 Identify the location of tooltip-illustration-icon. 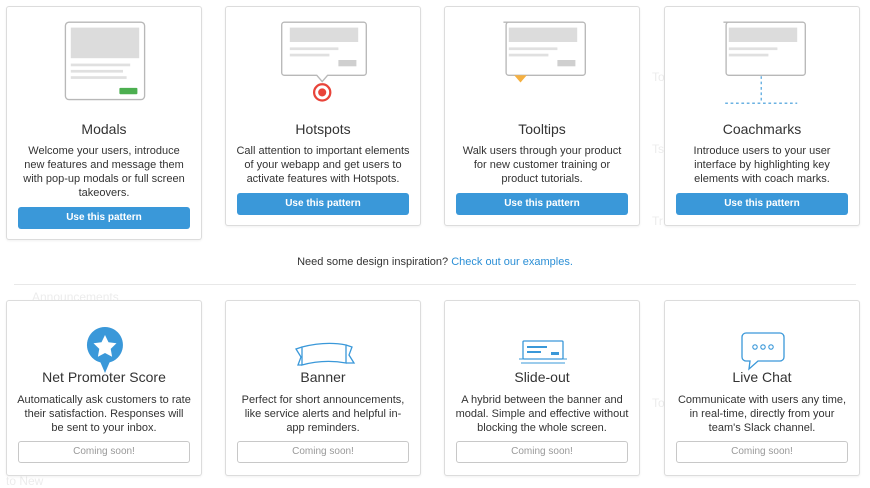
(544, 52).